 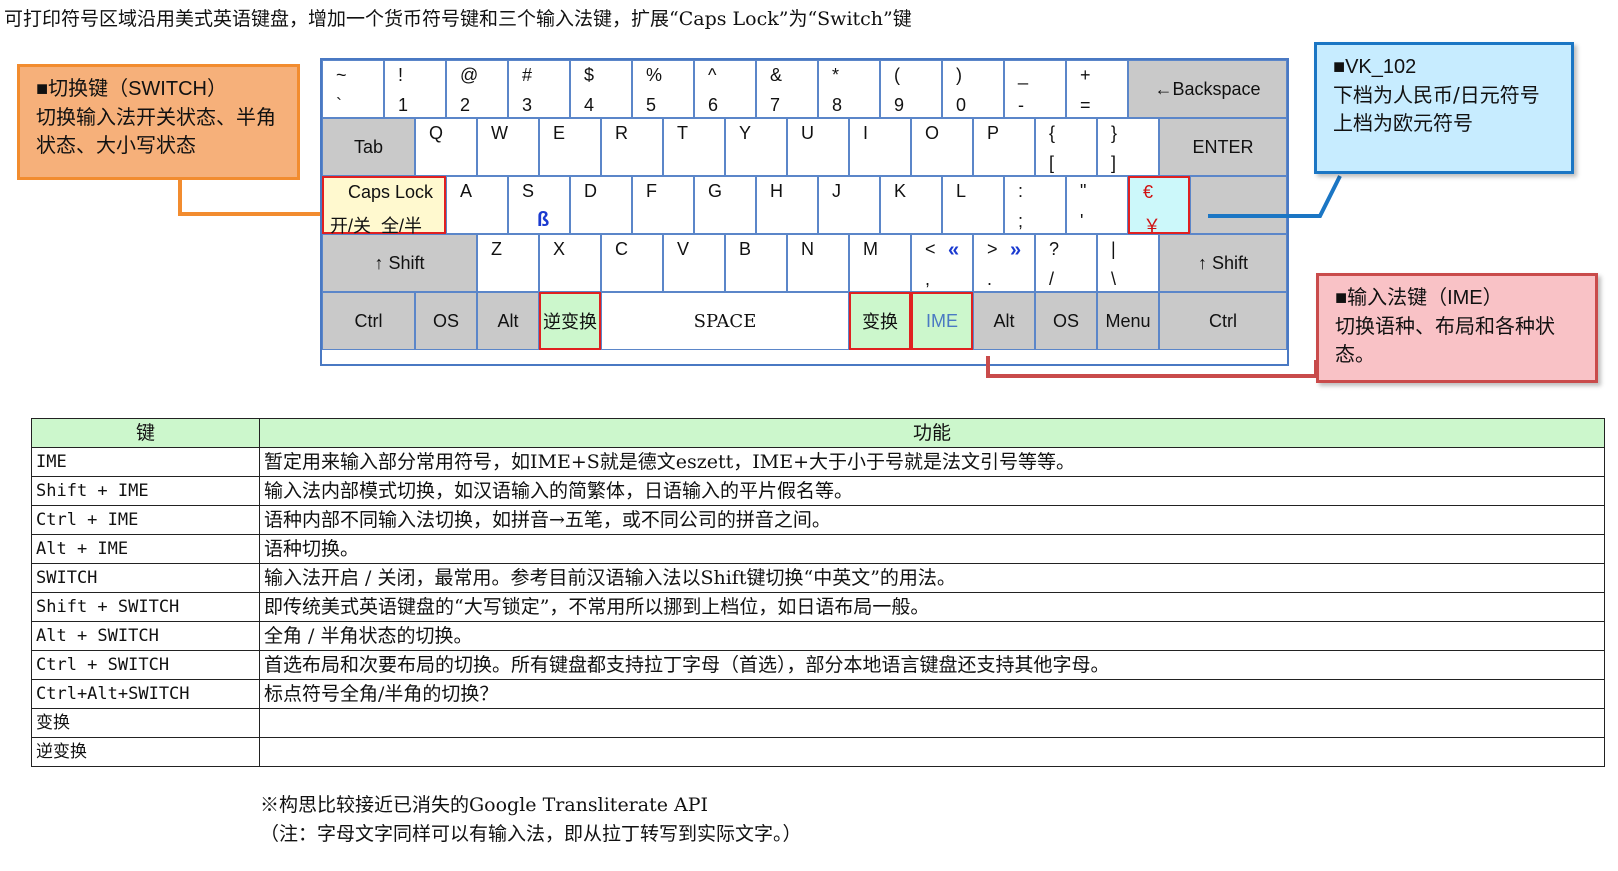 I want to click on key-cell: IME, so click(x=145, y=462).